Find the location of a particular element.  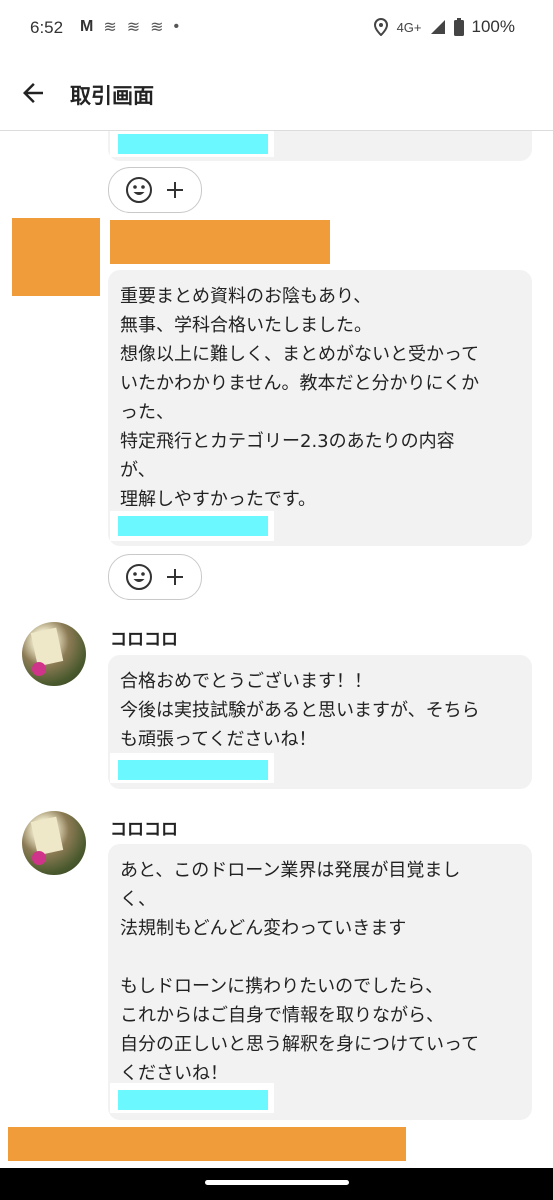

gmail-icon: M is located at coordinates (87, 26).